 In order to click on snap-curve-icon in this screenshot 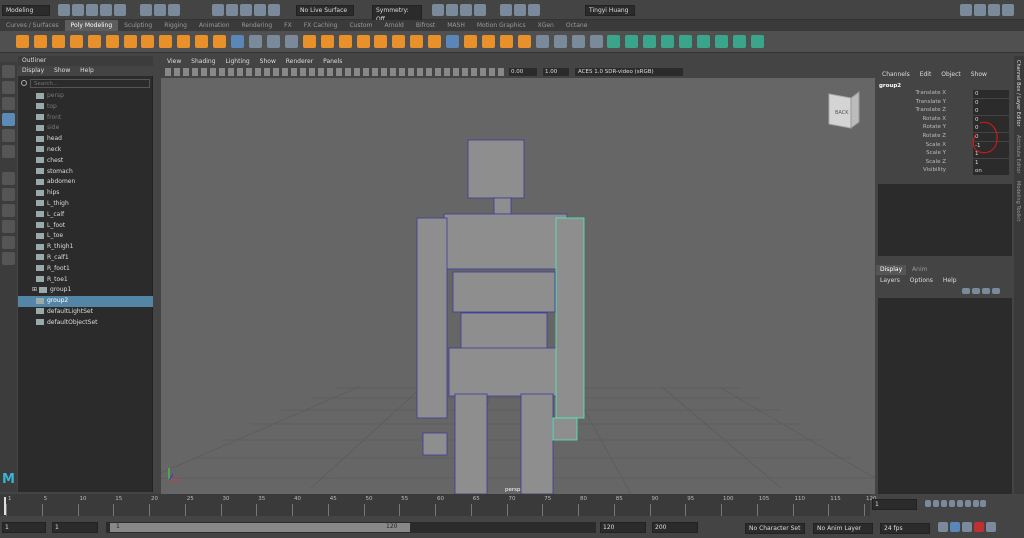, I will do `click(231, 10)`.